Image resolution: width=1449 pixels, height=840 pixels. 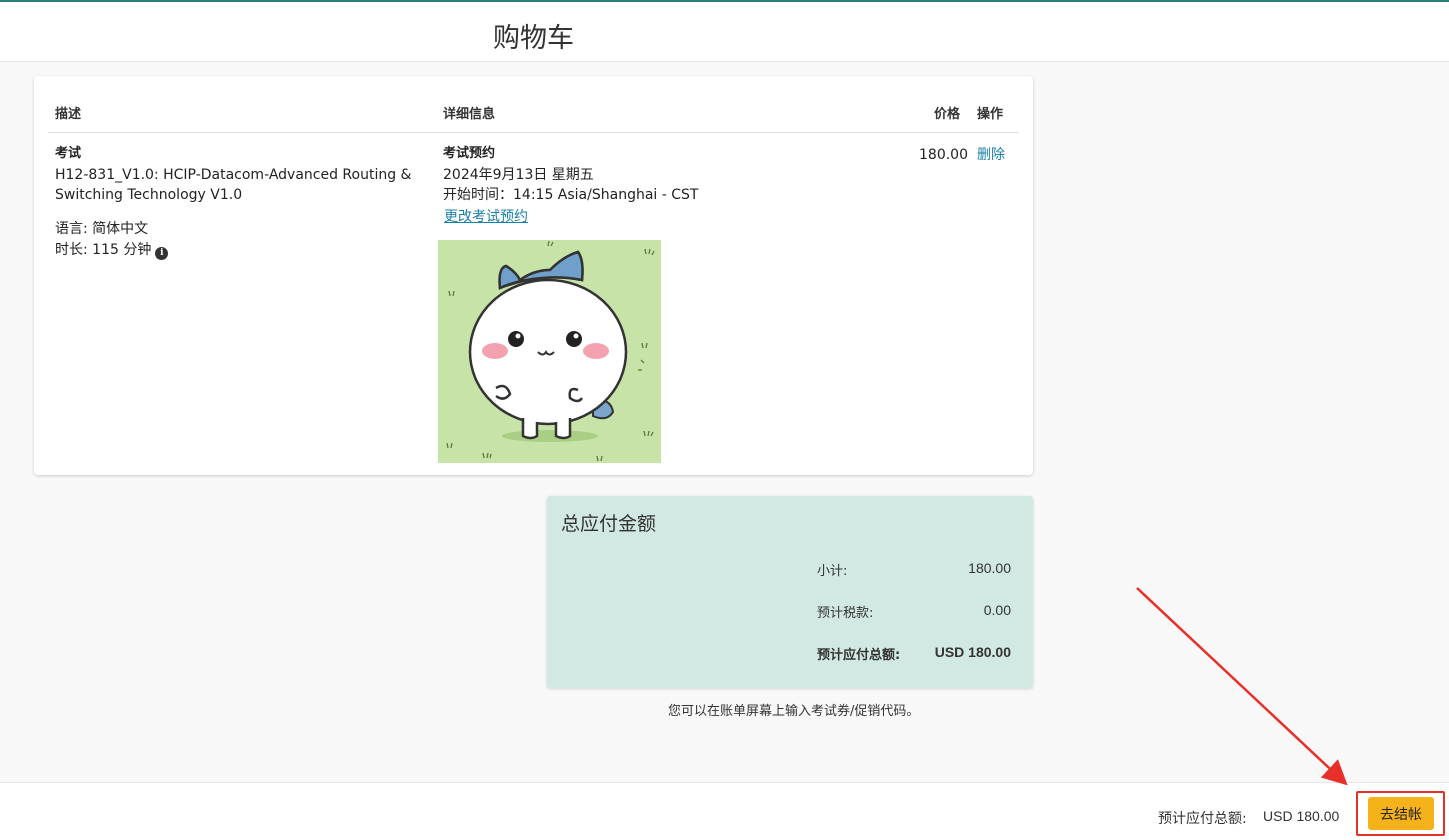 What do you see at coordinates (991, 155) in the screenshot?
I see `delete-item-link: 删除` at bounding box center [991, 155].